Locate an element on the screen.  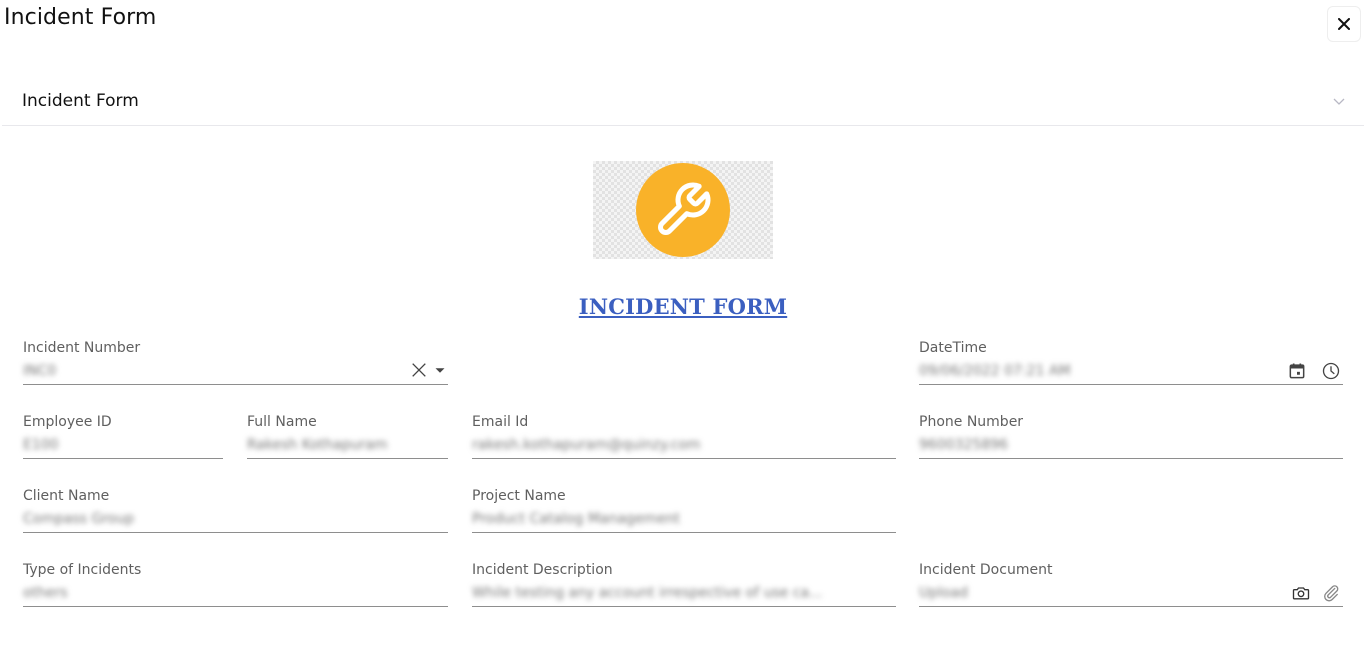
email-id-label: Email Id is located at coordinates (500, 422).